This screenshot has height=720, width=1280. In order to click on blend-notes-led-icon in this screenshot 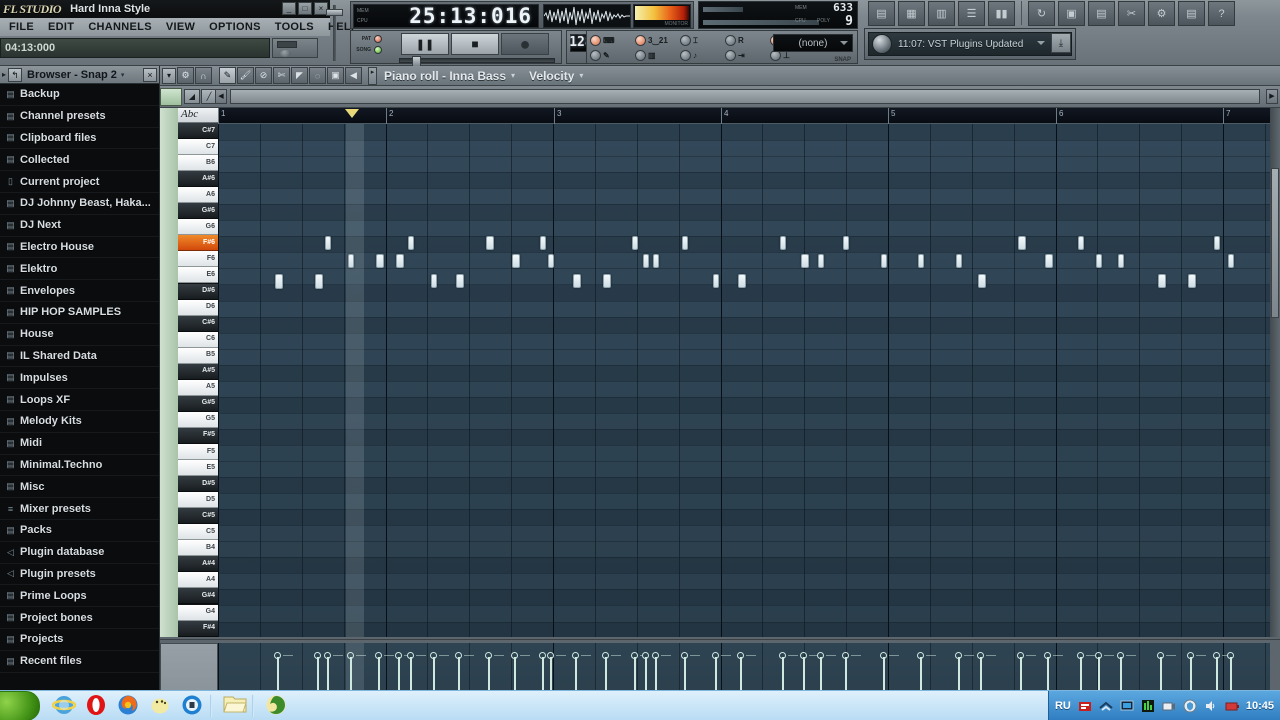, I will do `click(730, 40)`.